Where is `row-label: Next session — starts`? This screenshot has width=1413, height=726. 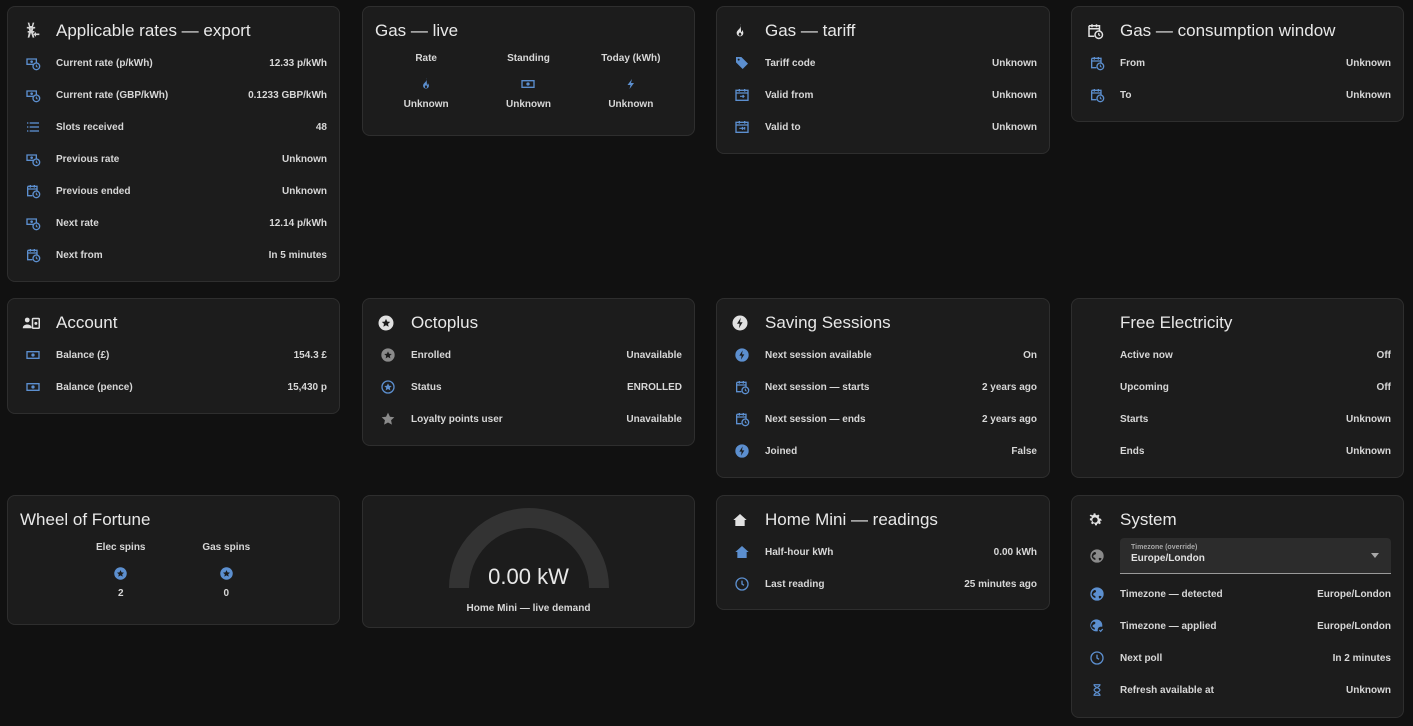 row-label: Next session — starts is located at coordinates (817, 387).